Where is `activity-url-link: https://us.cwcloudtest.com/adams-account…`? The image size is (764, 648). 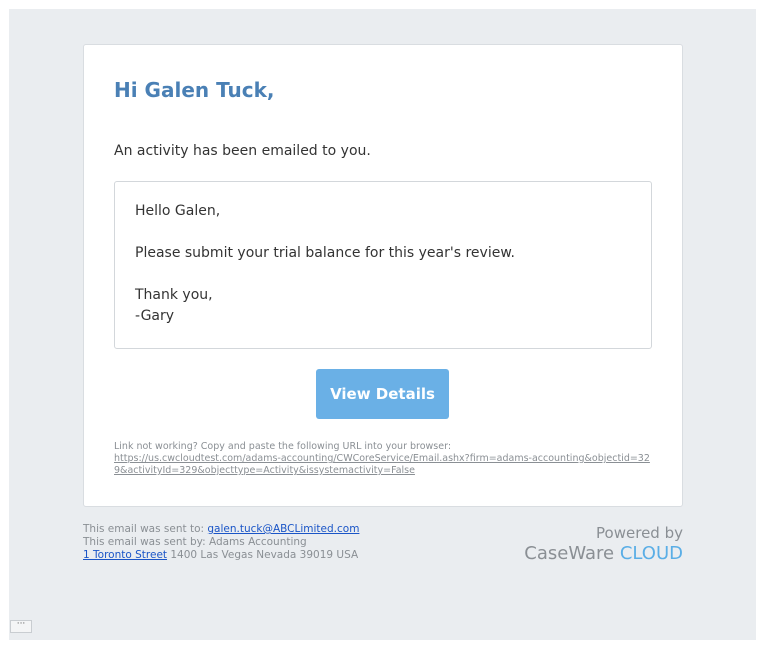
activity-url-link: https://us.cwcloudtest.com/adams-account… is located at coordinates (382, 464).